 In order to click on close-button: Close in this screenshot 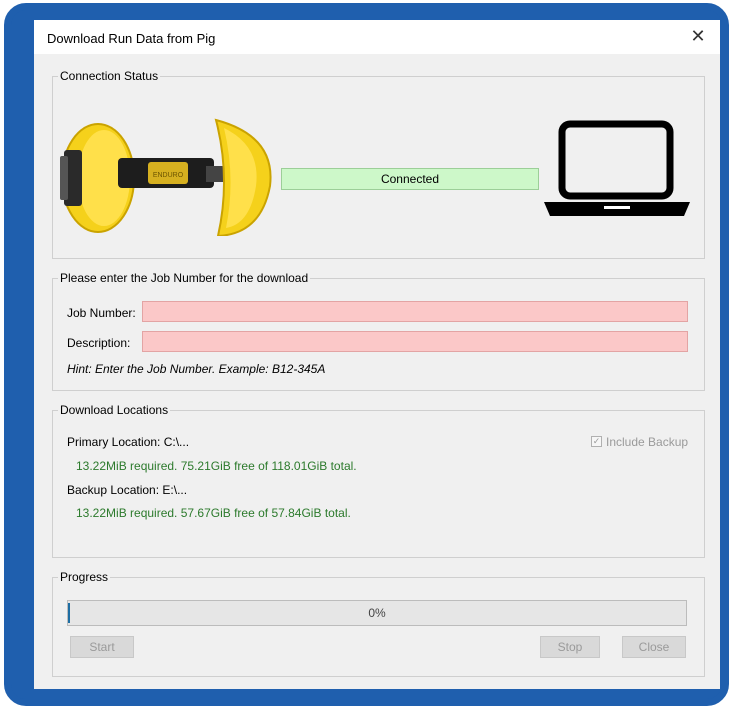, I will do `click(654, 647)`.